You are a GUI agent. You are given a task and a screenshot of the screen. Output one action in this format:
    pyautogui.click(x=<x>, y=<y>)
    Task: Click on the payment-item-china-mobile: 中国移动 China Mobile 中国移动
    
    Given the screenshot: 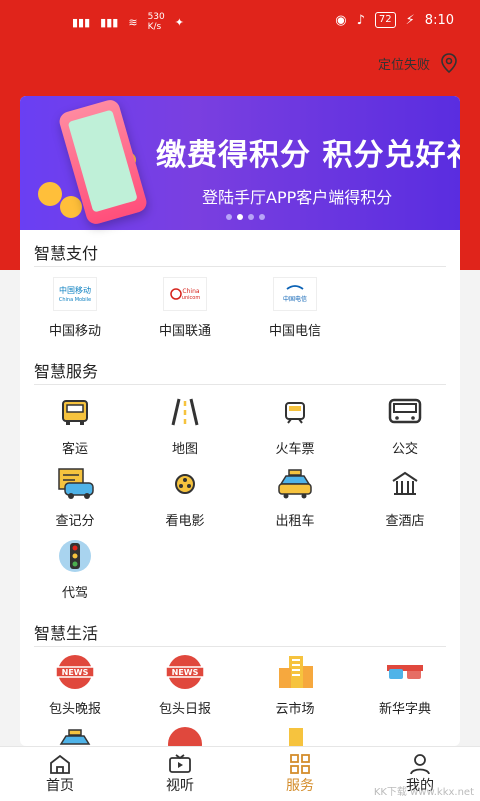 What is the action you would take?
    pyautogui.click(x=75, y=307)
    